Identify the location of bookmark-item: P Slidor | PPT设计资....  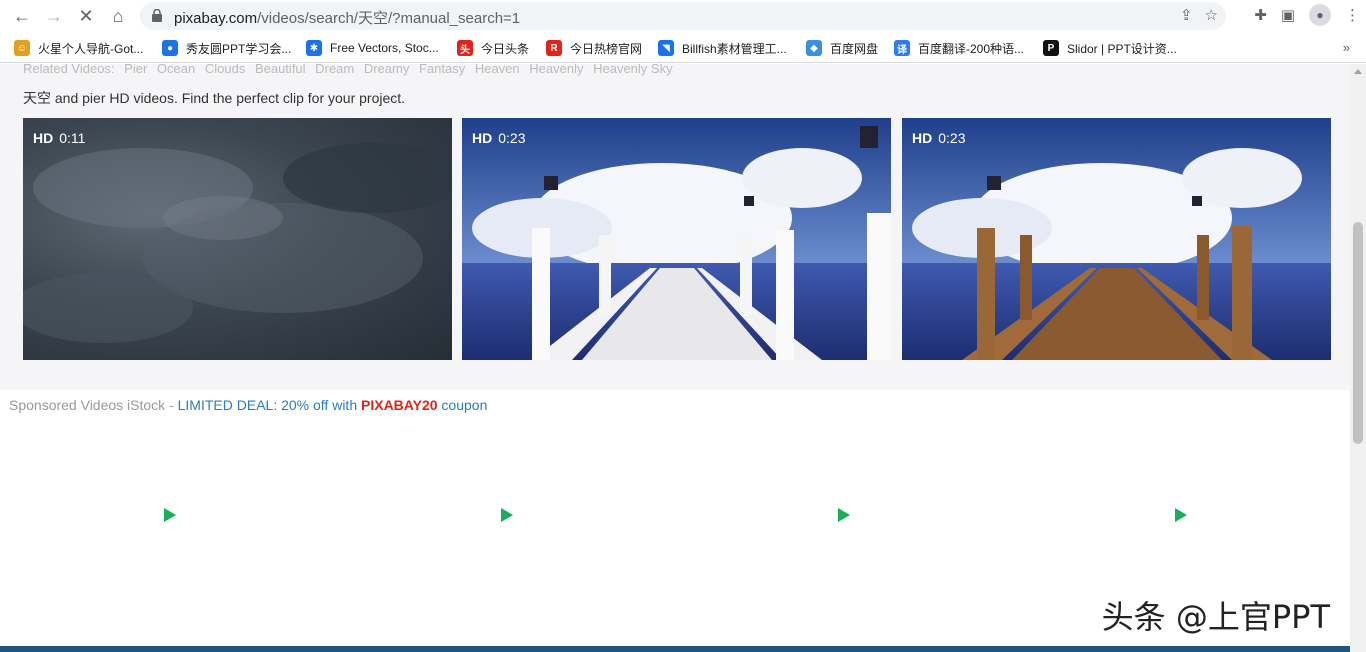
(1110, 48).